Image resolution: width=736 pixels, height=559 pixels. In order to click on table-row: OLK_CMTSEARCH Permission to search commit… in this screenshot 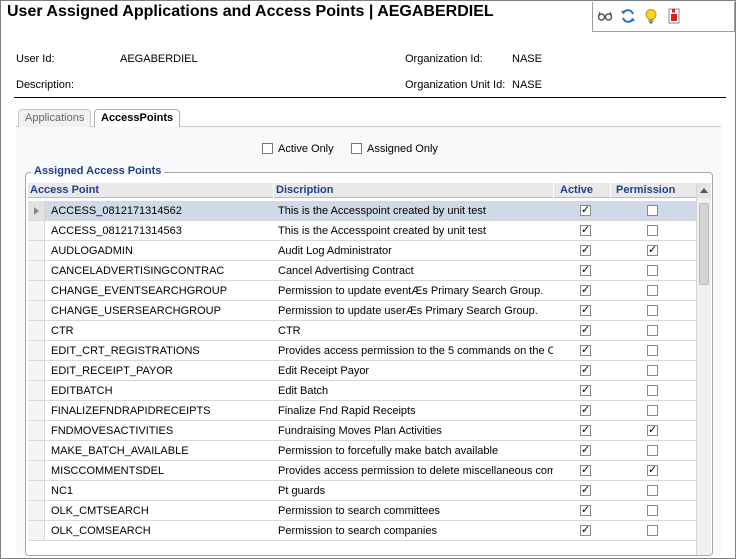, I will do `click(362, 511)`.